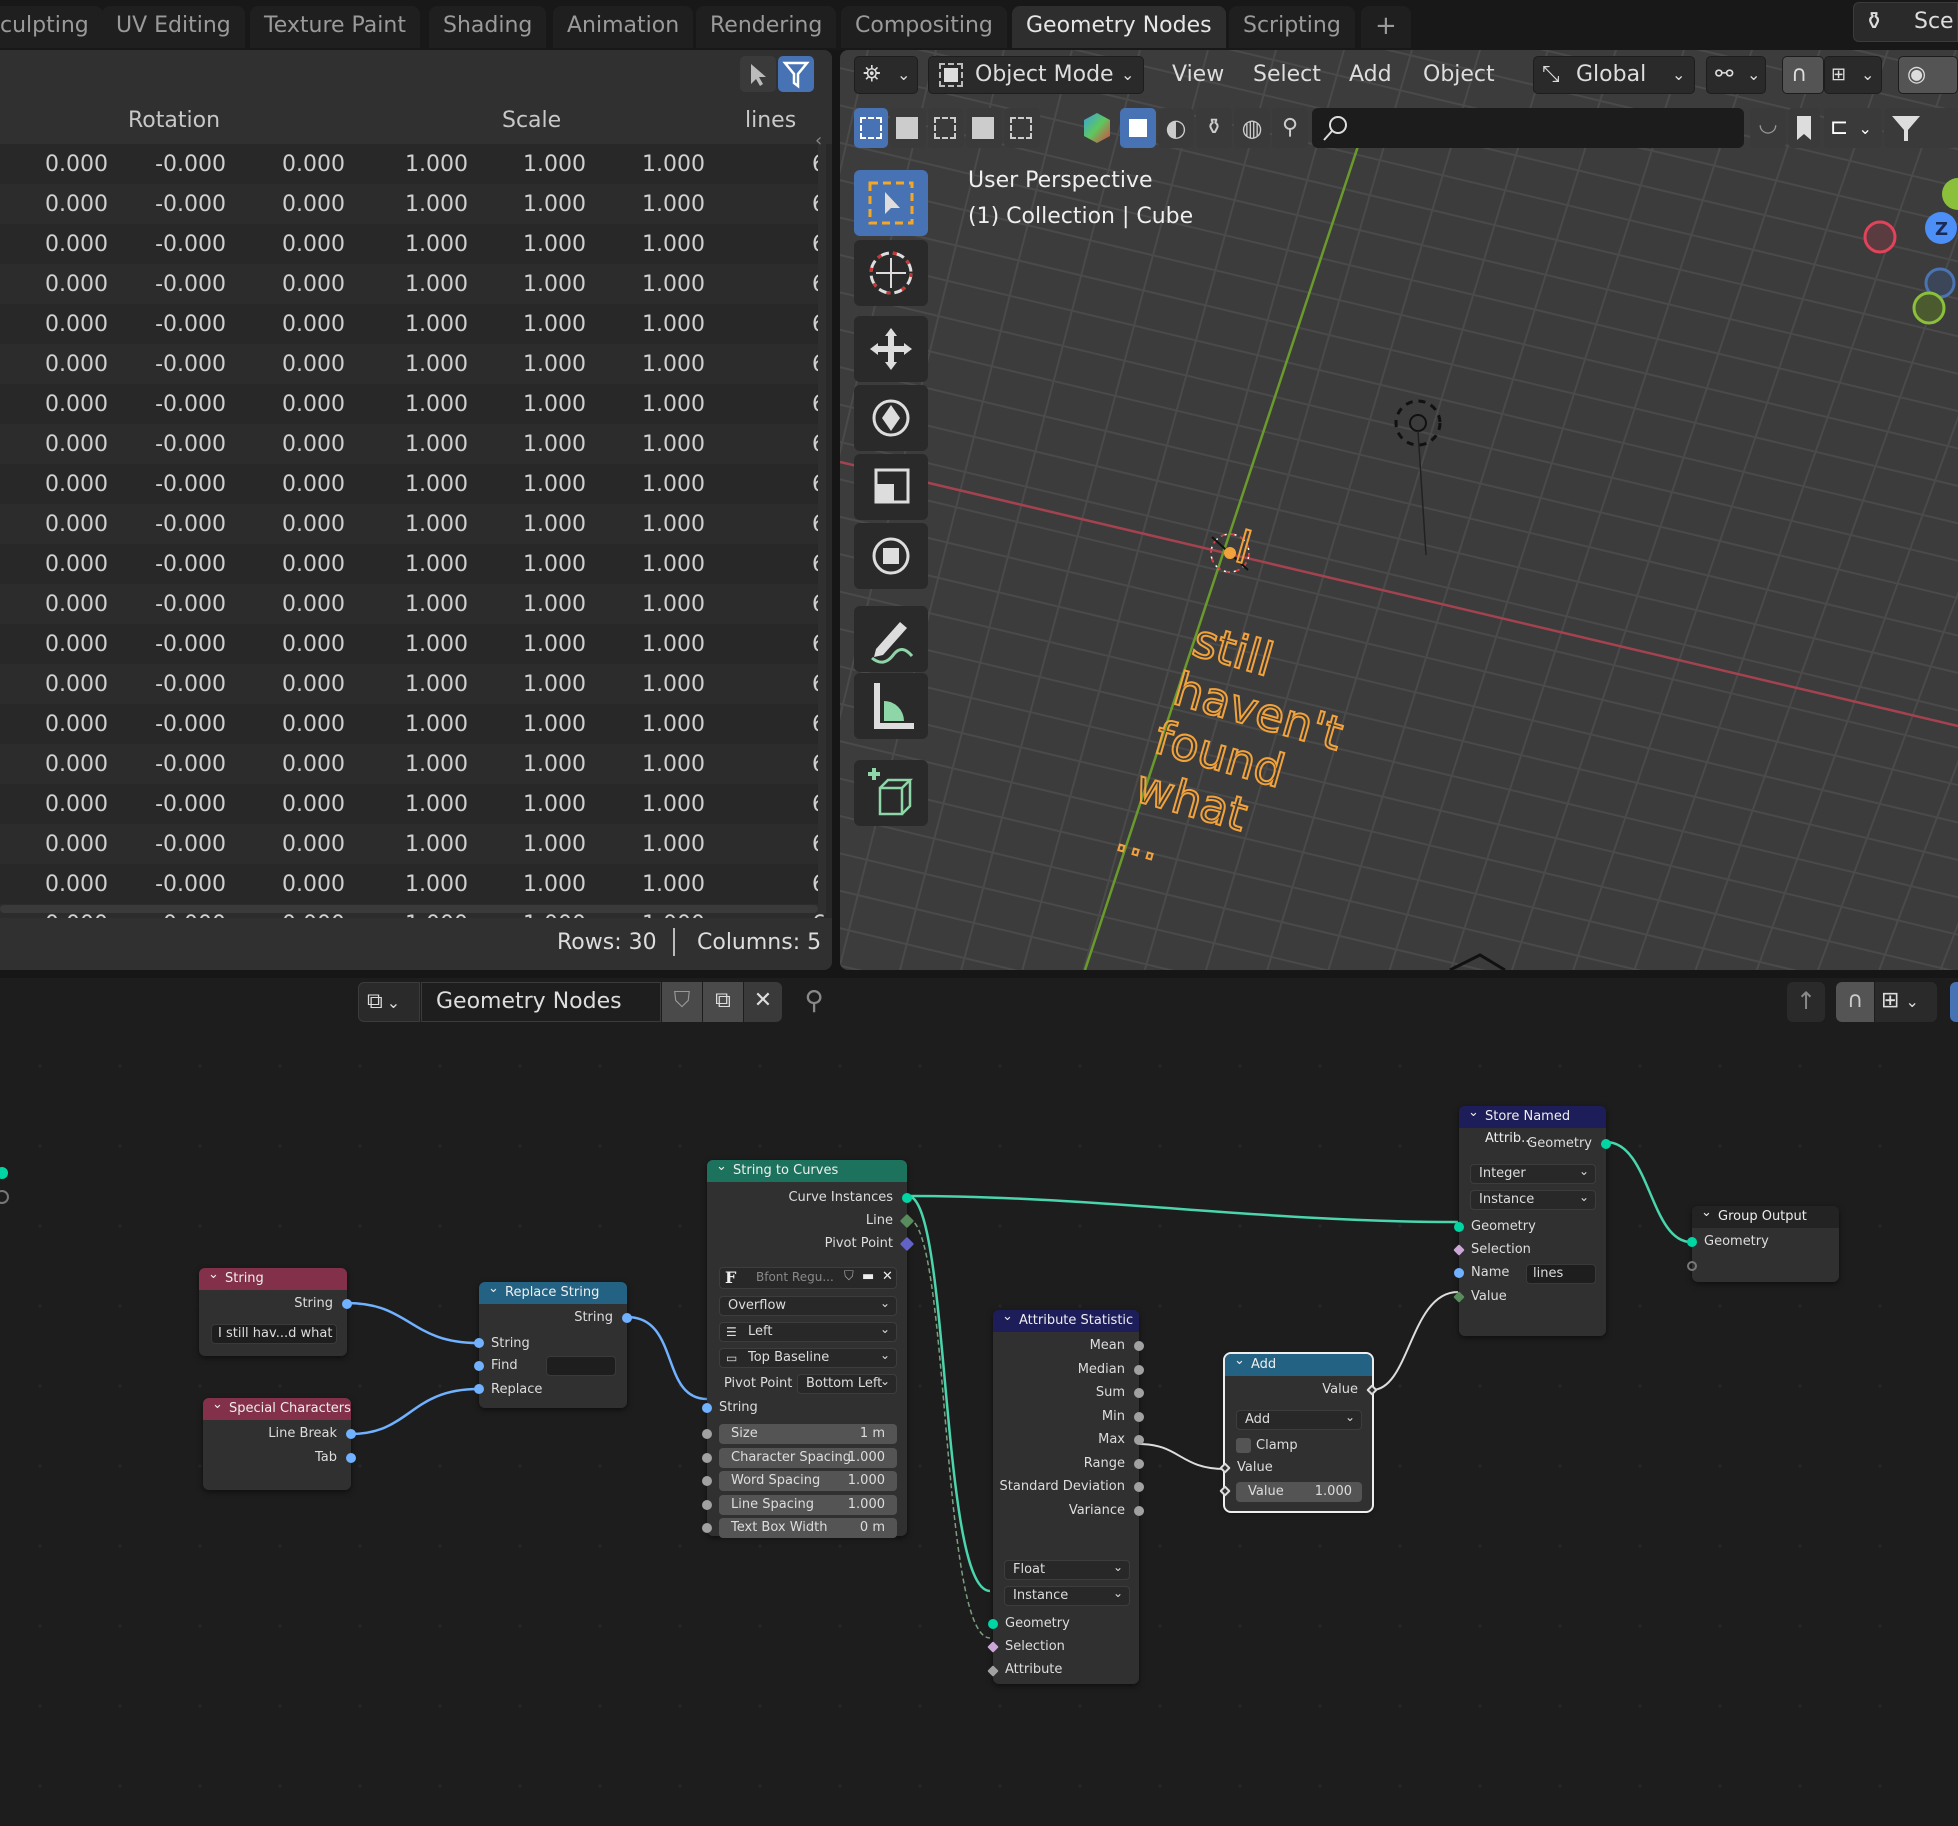  What do you see at coordinates (891, 203) in the screenshot?
I see `tool-select-box` at bounding box center [891, 203].